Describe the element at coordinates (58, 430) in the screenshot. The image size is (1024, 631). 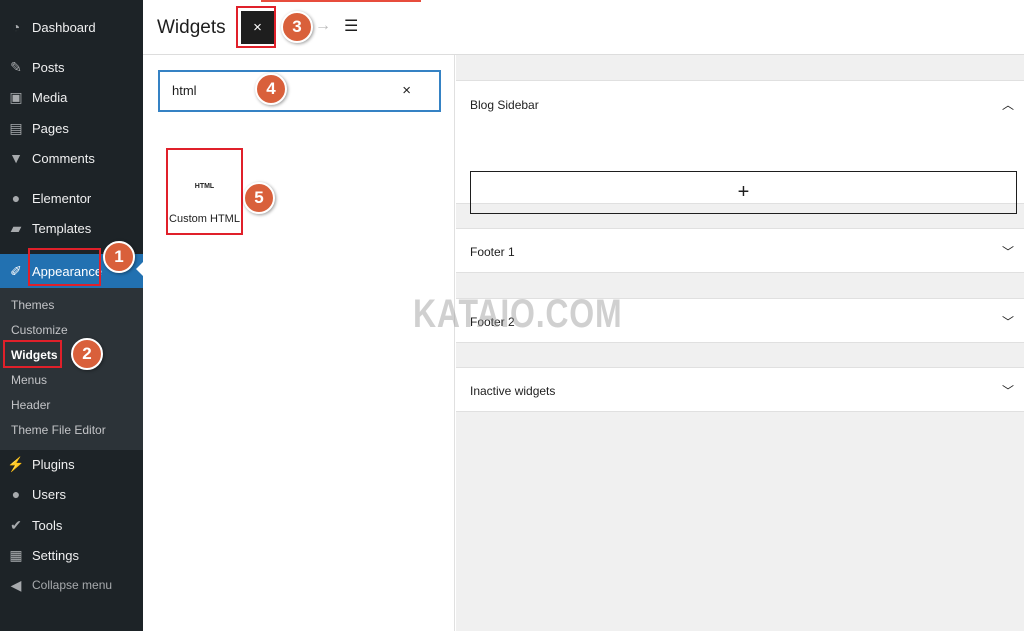
I see `submenu-theme-file-editor: Theme File Editor` at that location.